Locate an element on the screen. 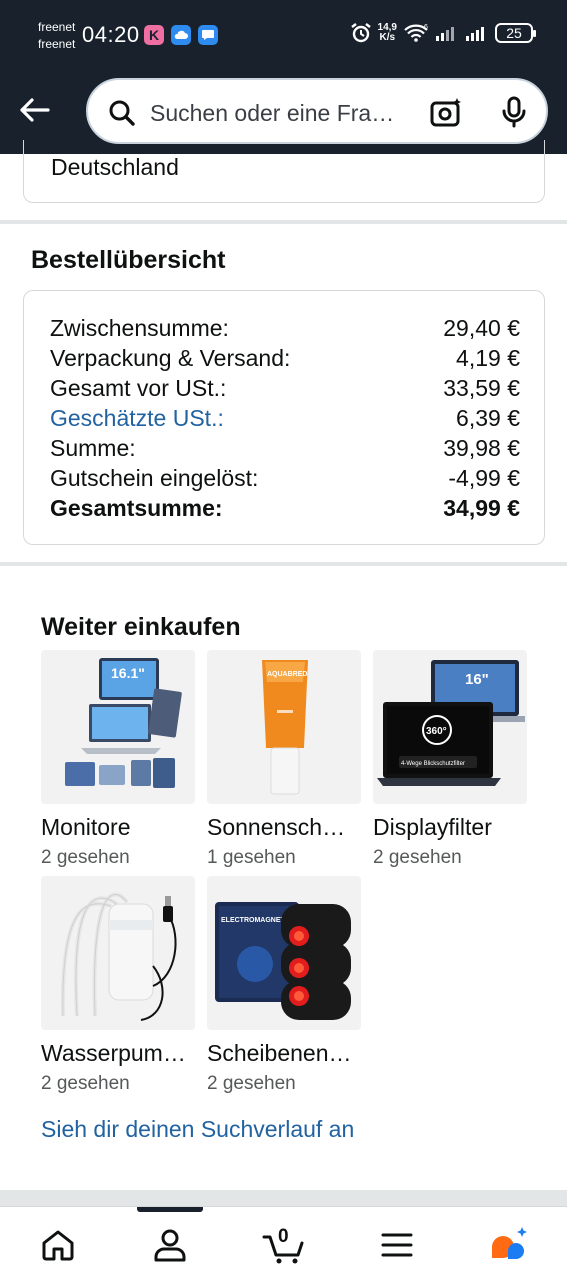 This screenshot has height=1280, width=567. summary-label: Gesamt vor USt.: is located at coordinates (138, 387).